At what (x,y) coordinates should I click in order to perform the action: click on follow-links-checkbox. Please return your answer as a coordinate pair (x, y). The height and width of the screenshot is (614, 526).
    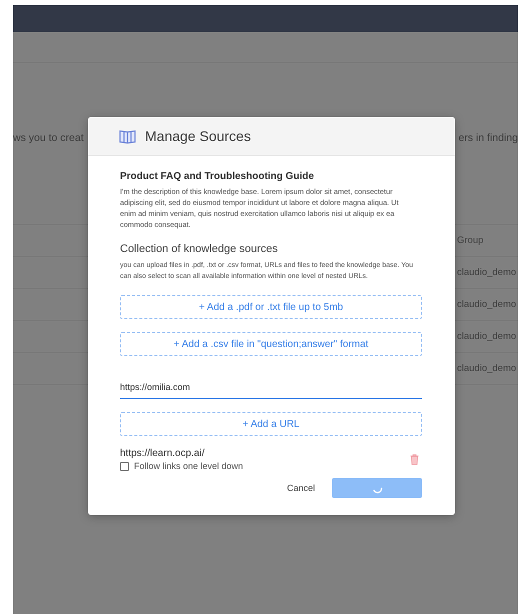
    Looking at the image, I should click on (124, 466).